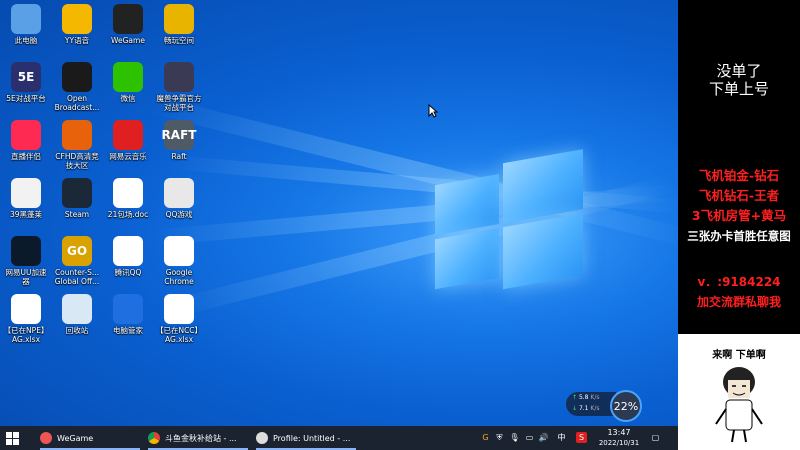 The width and height of the screenshot is (800, 450). I want to click on desktop-icon: Google Chrome, so click(179, 261).